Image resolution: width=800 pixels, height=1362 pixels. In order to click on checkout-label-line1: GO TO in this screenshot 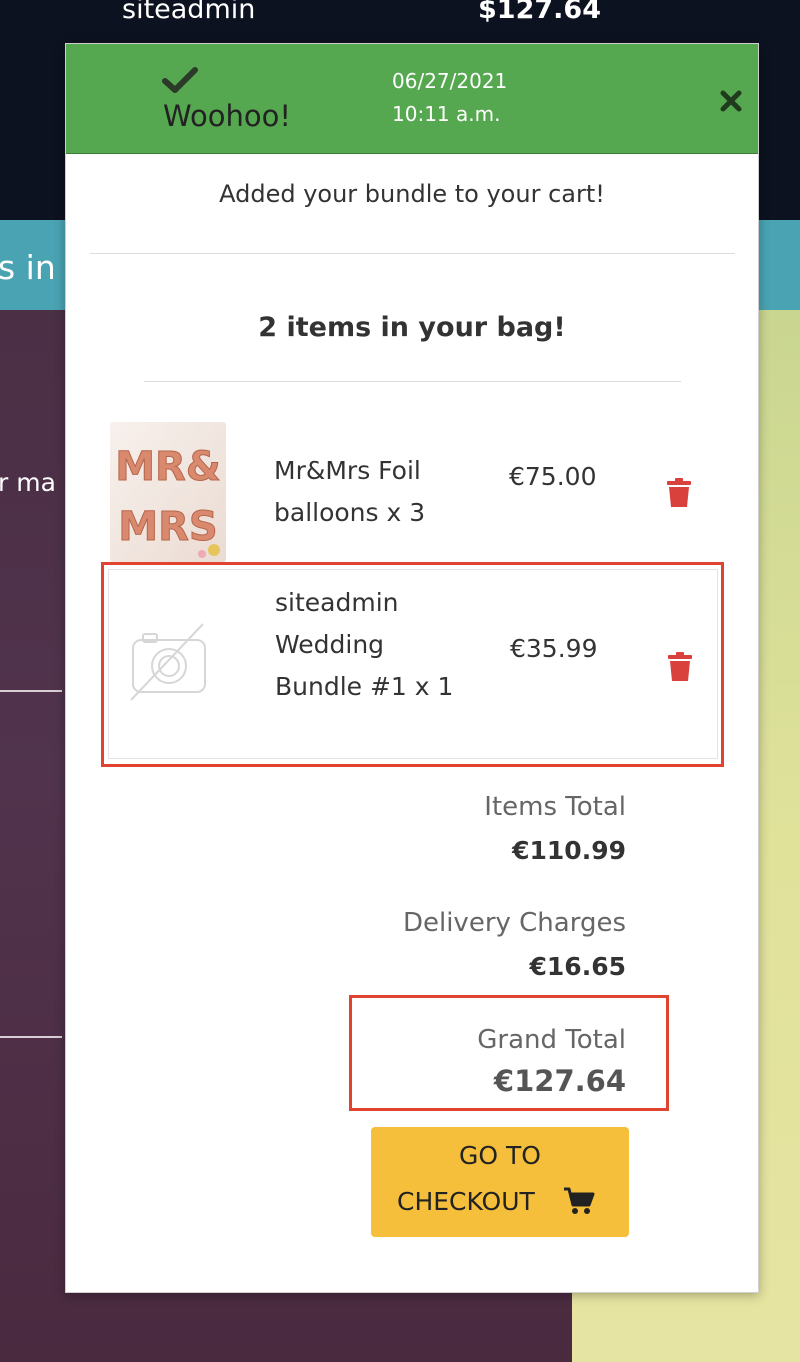, I will do `click(500, 1155)`.